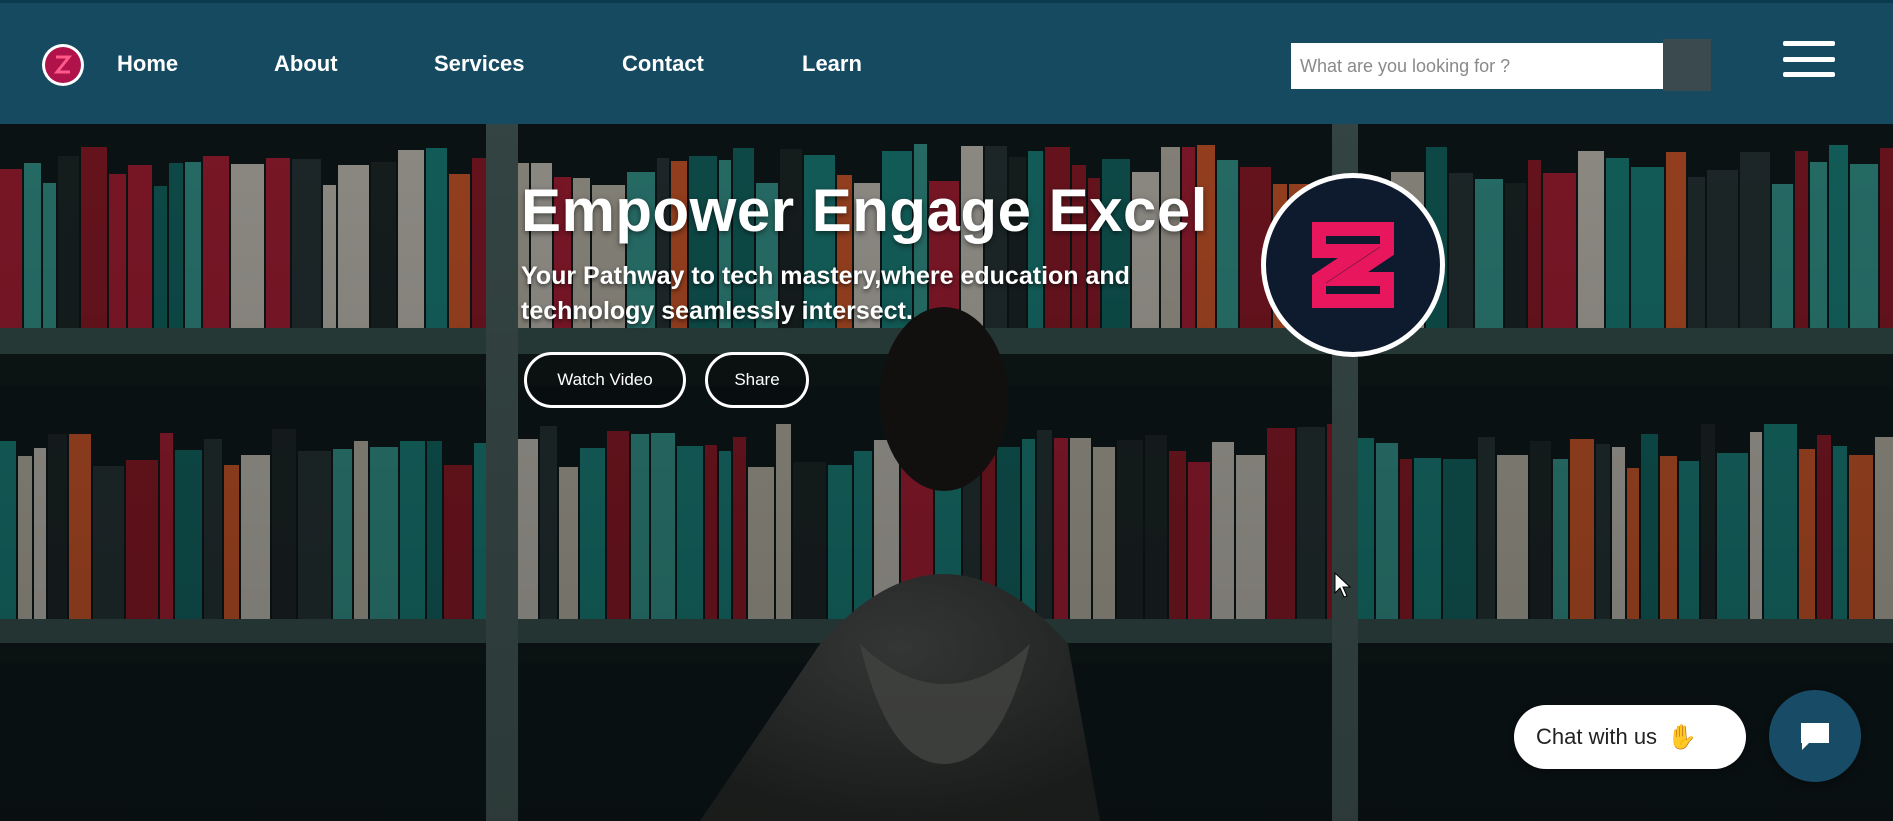  What do you see at coordinates (1597, 736) in the screenshot?
I see `chat-label: Chat with us` at bounding box center [1597, 736].